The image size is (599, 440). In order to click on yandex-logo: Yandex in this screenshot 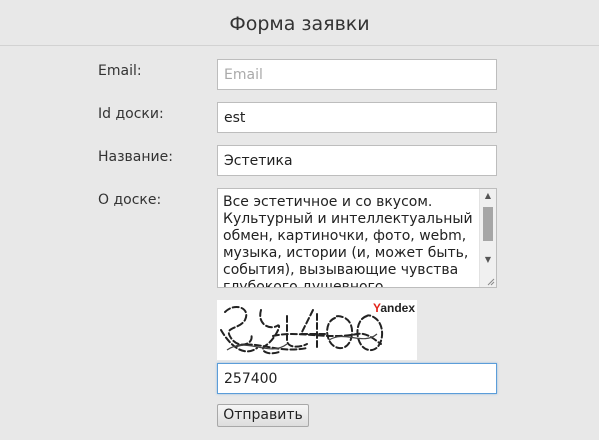, I will do `click(393, 308)`.